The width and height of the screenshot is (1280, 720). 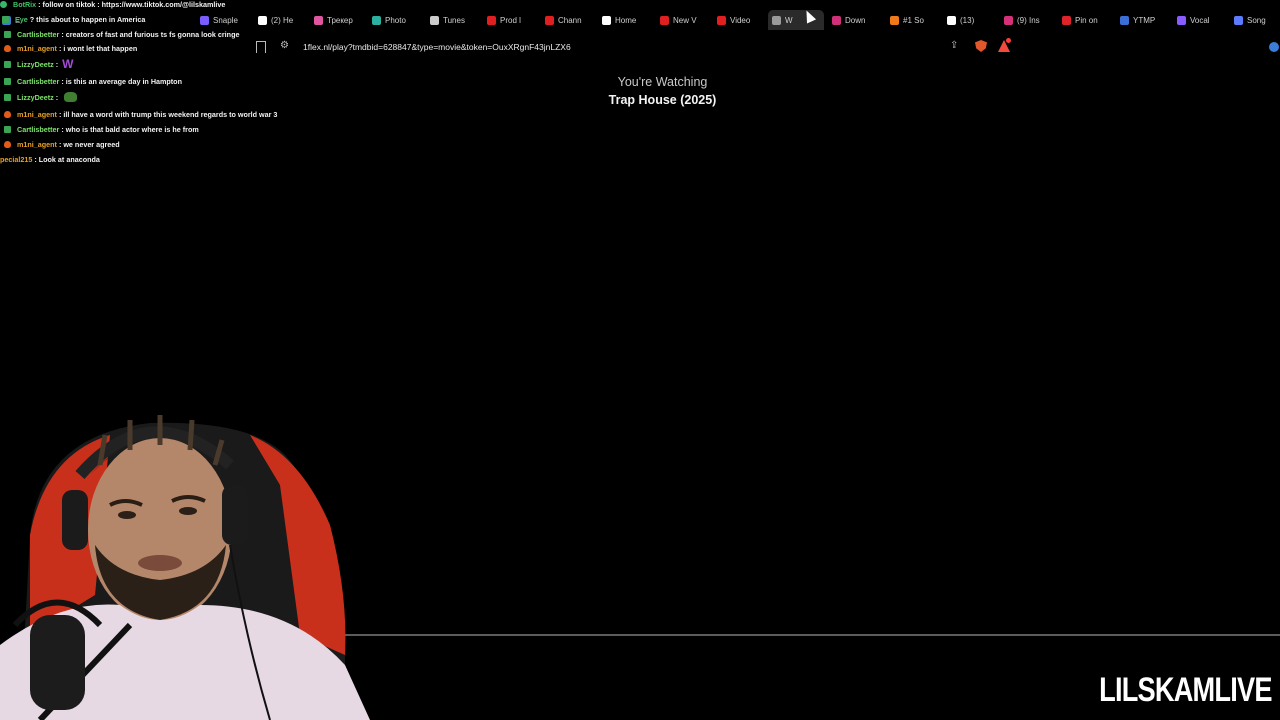 I want to click on chat-text: ? this about to happen in America, so click(x=87, y=19).